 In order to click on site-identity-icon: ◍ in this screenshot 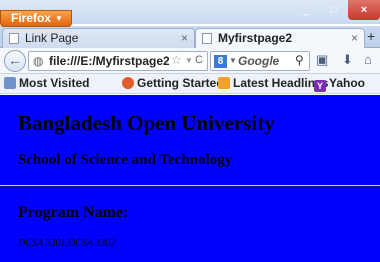, I will do `click(38, 61)`.